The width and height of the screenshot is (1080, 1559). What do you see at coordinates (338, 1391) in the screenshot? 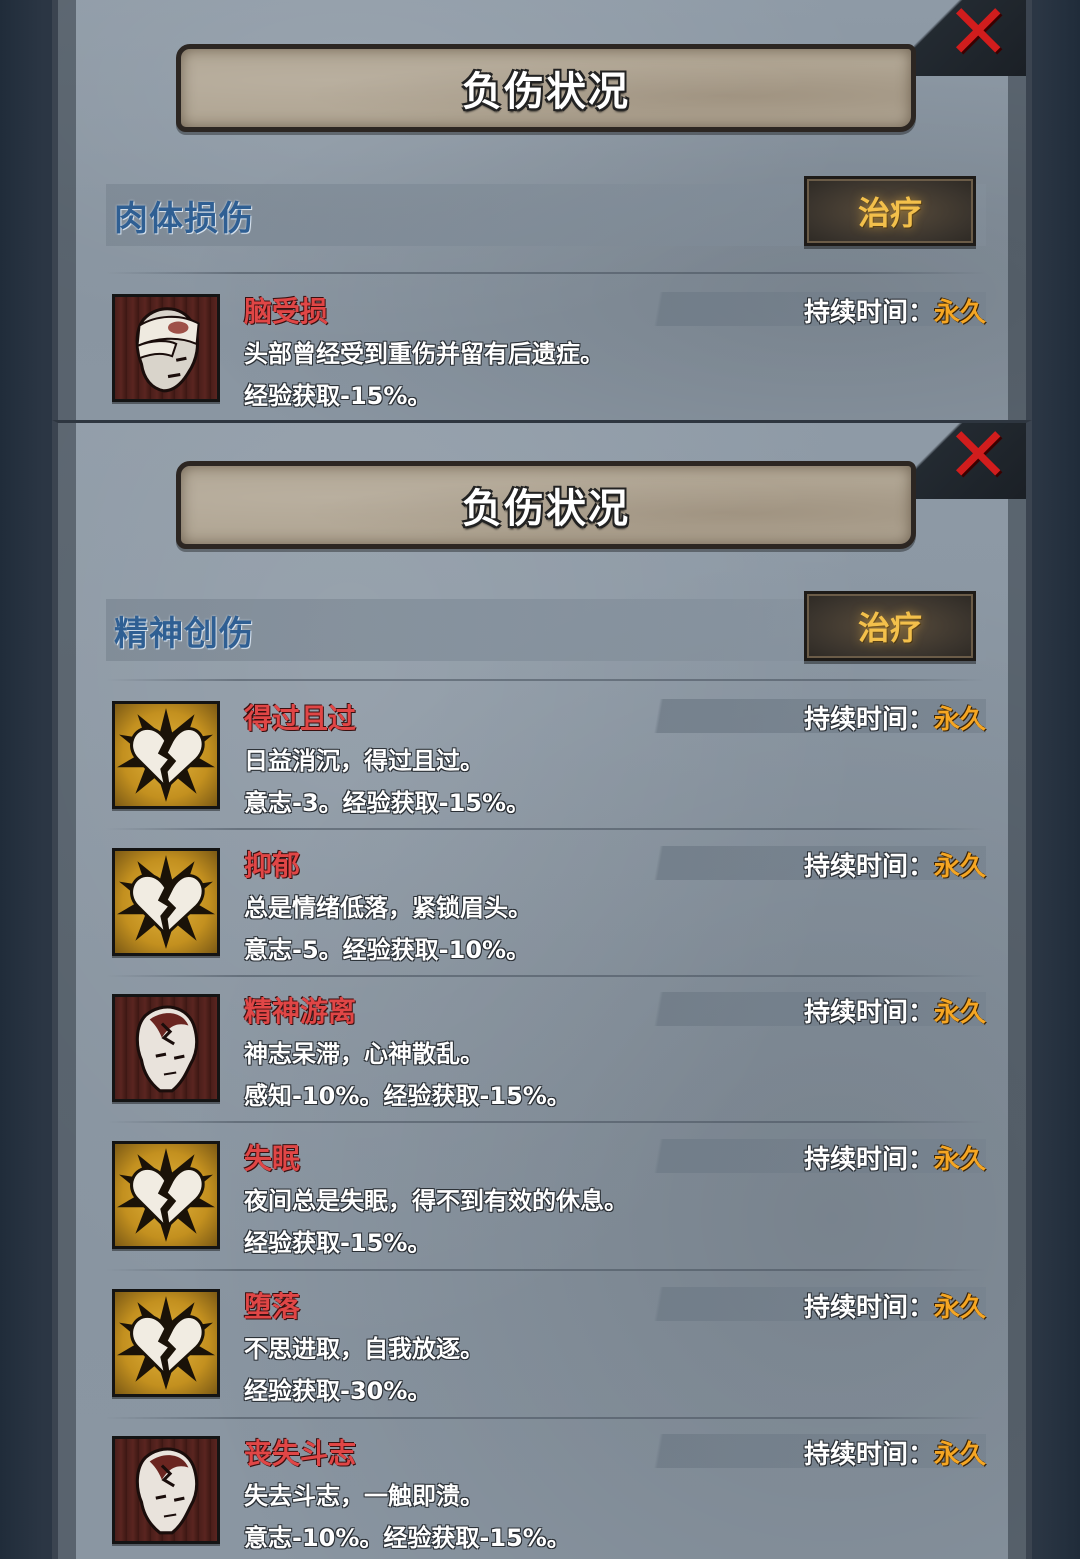
I see `trauma-effect: 经验获取-30%。` at bounding box center [338, 1391].